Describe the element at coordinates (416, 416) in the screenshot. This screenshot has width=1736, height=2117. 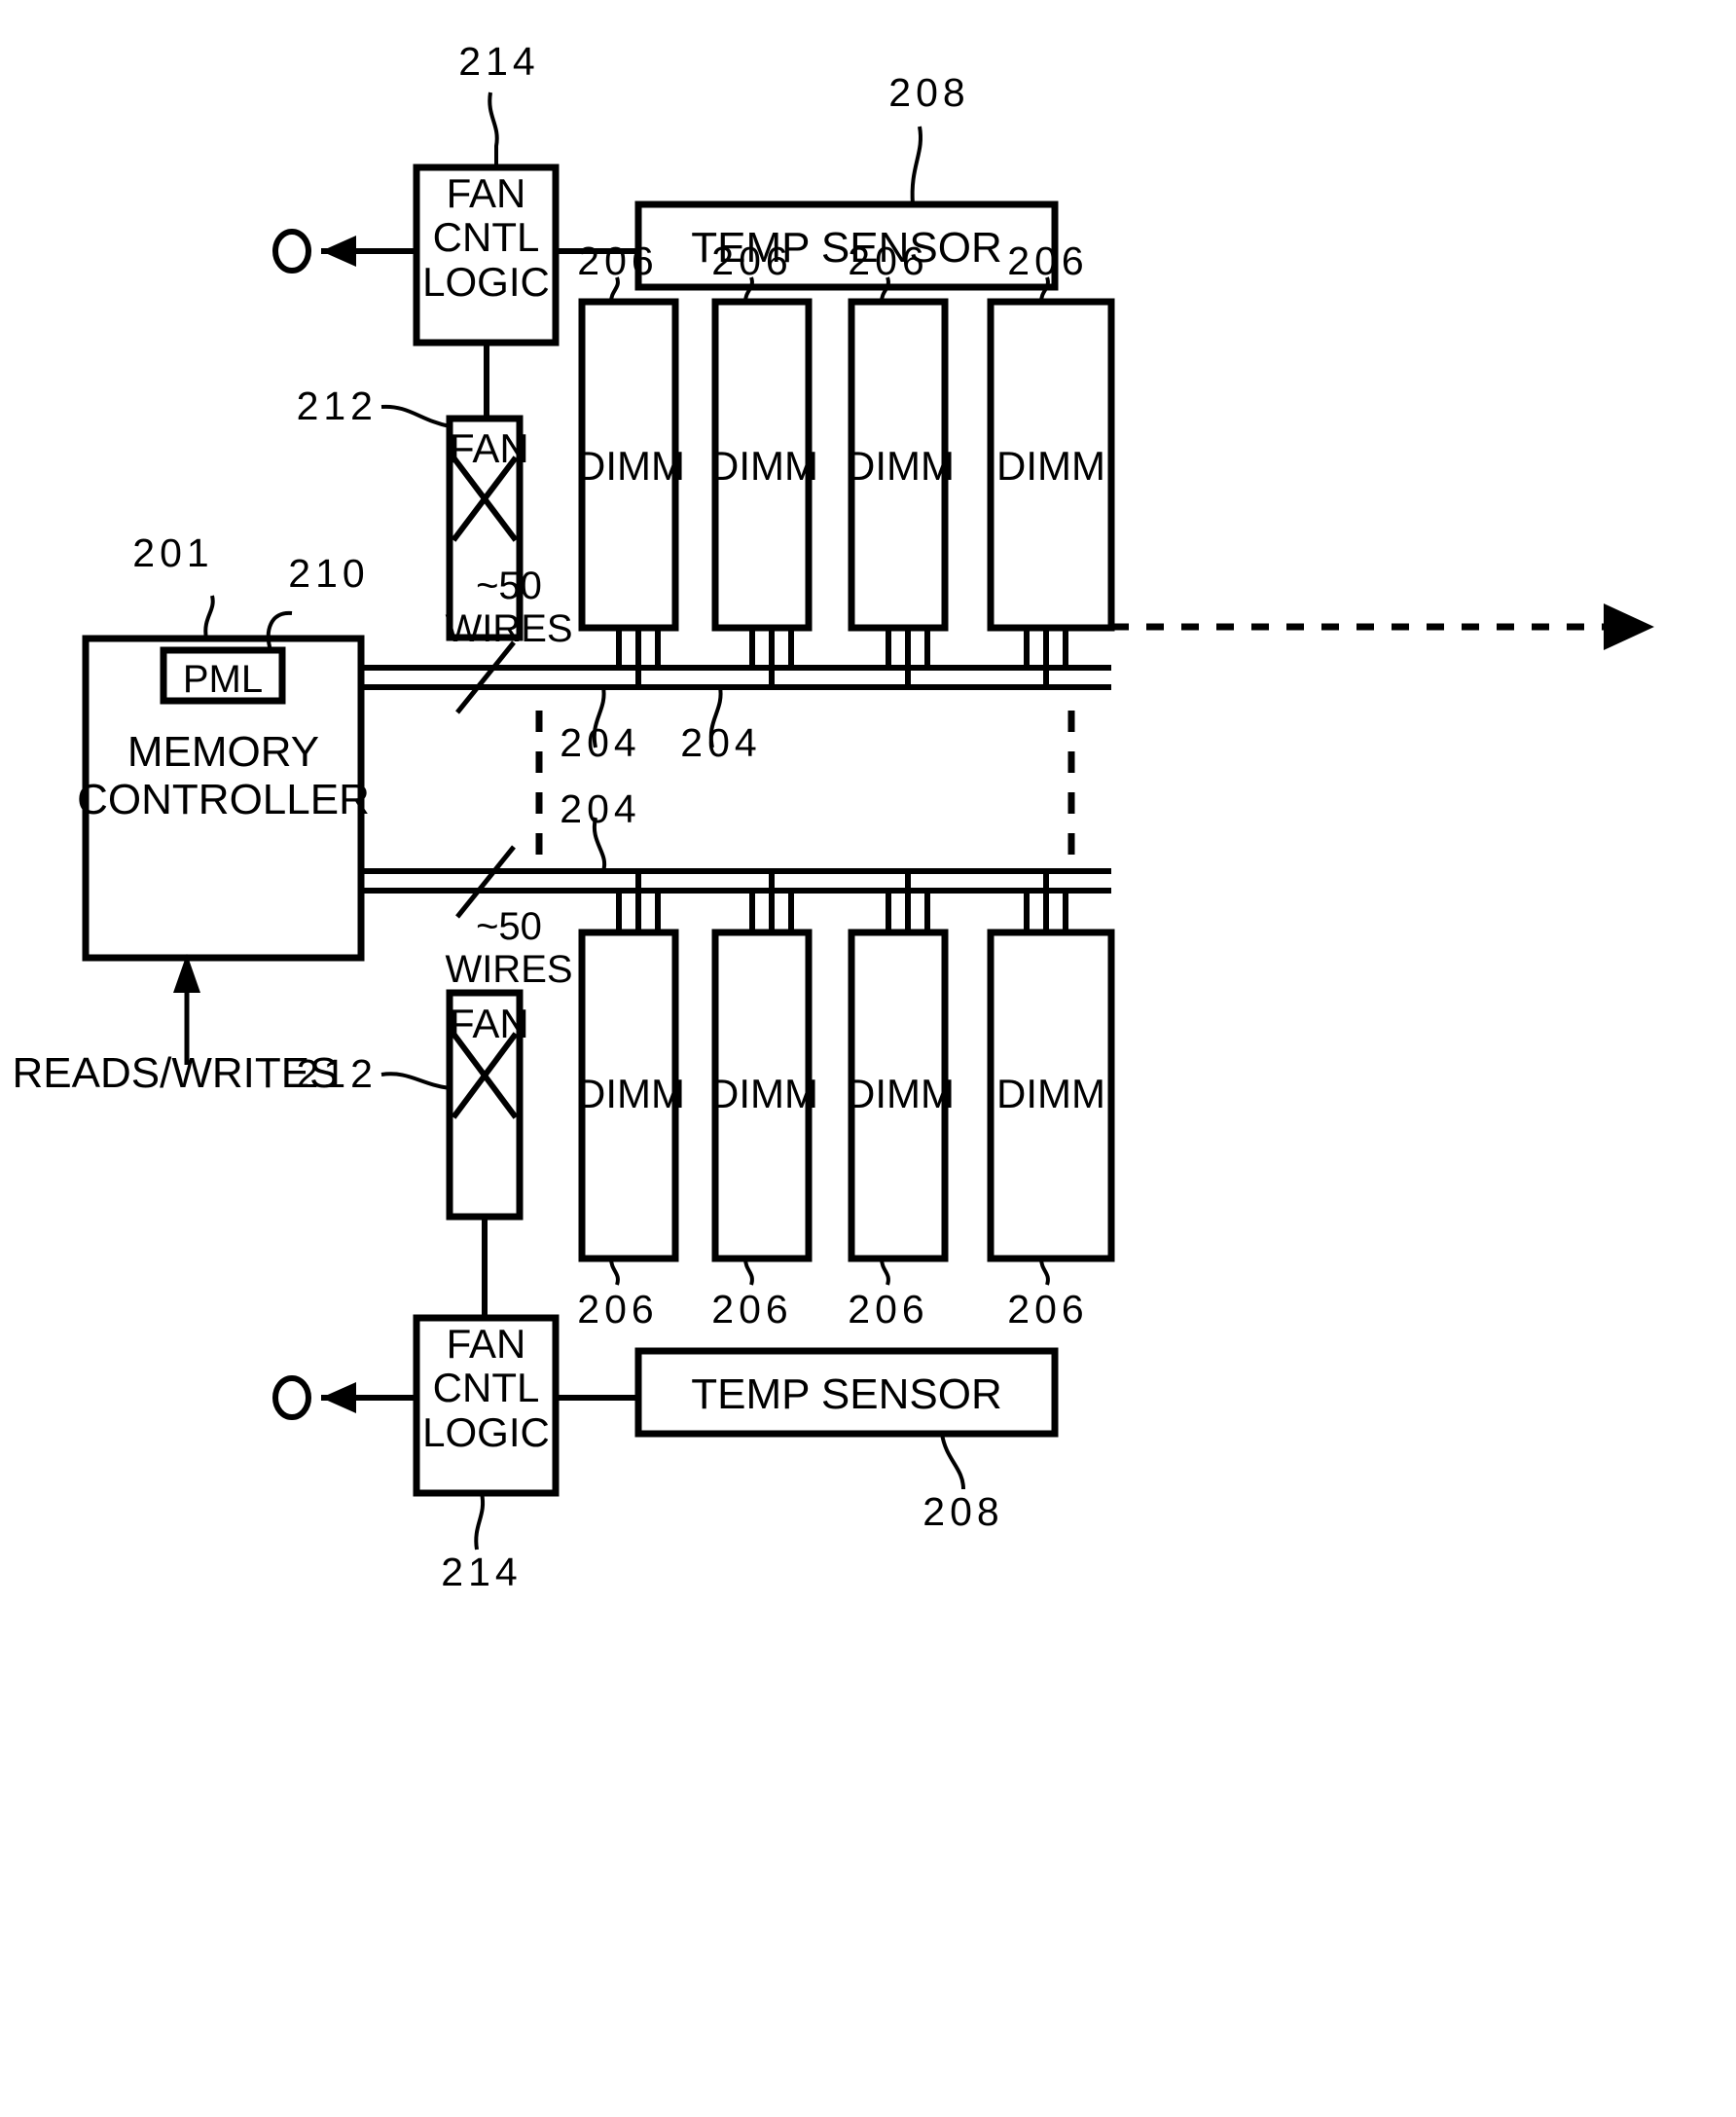
I see `lead-line-212-top` at that location.